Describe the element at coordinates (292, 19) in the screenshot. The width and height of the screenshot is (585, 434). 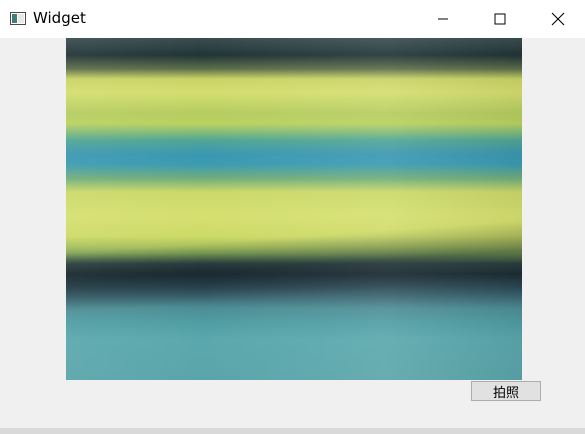
I see `title-bar: Widget` at that location.